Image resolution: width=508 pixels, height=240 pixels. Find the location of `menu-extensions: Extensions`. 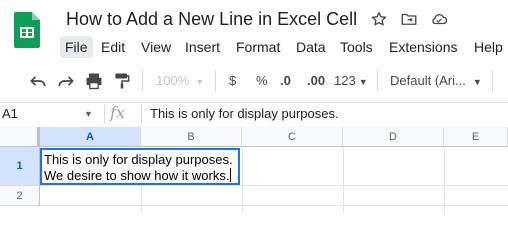

menu-extensions: Extensions is located at coordinates (423, 47).